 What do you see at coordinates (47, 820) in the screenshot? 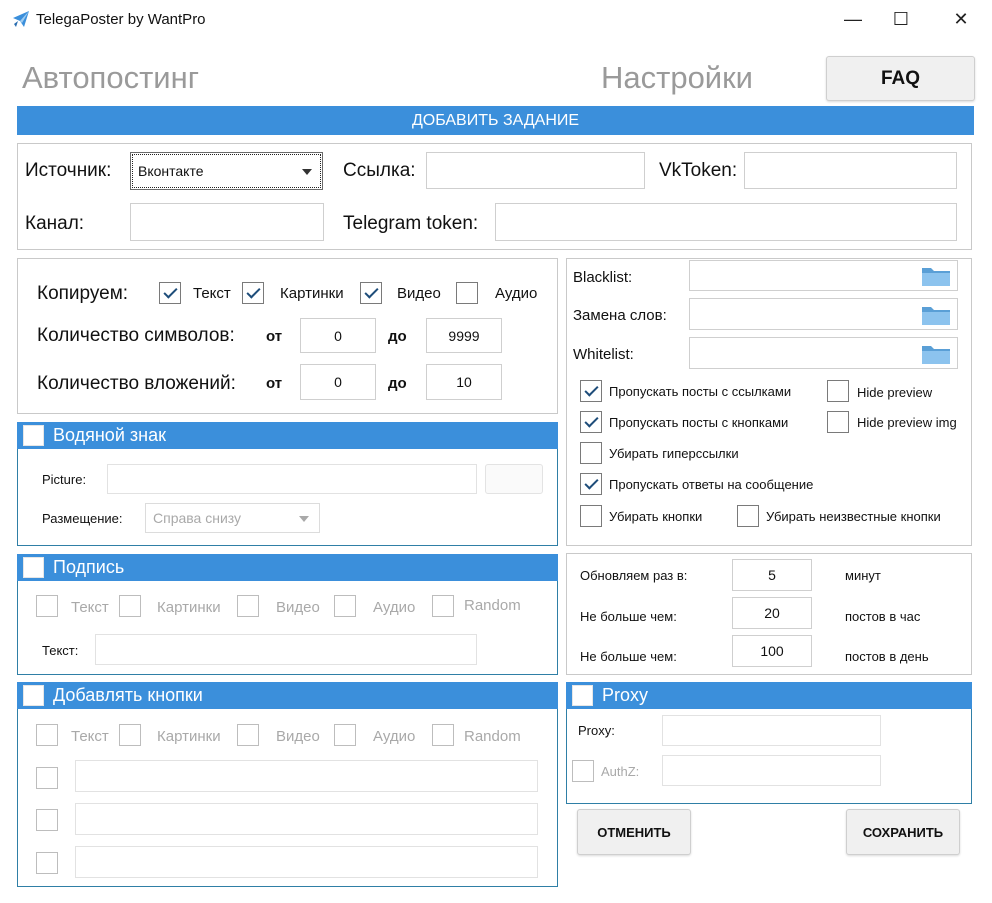
I see `button-row-2-checkbox` at bounding box center [47, 820].